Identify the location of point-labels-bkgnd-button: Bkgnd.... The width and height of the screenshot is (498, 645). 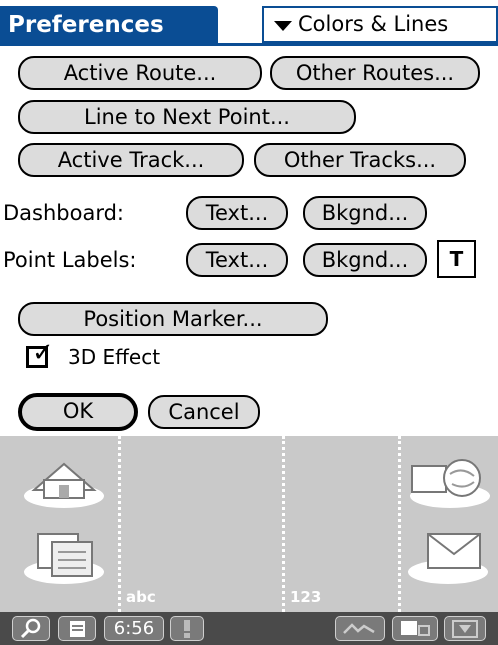
(365, 260).